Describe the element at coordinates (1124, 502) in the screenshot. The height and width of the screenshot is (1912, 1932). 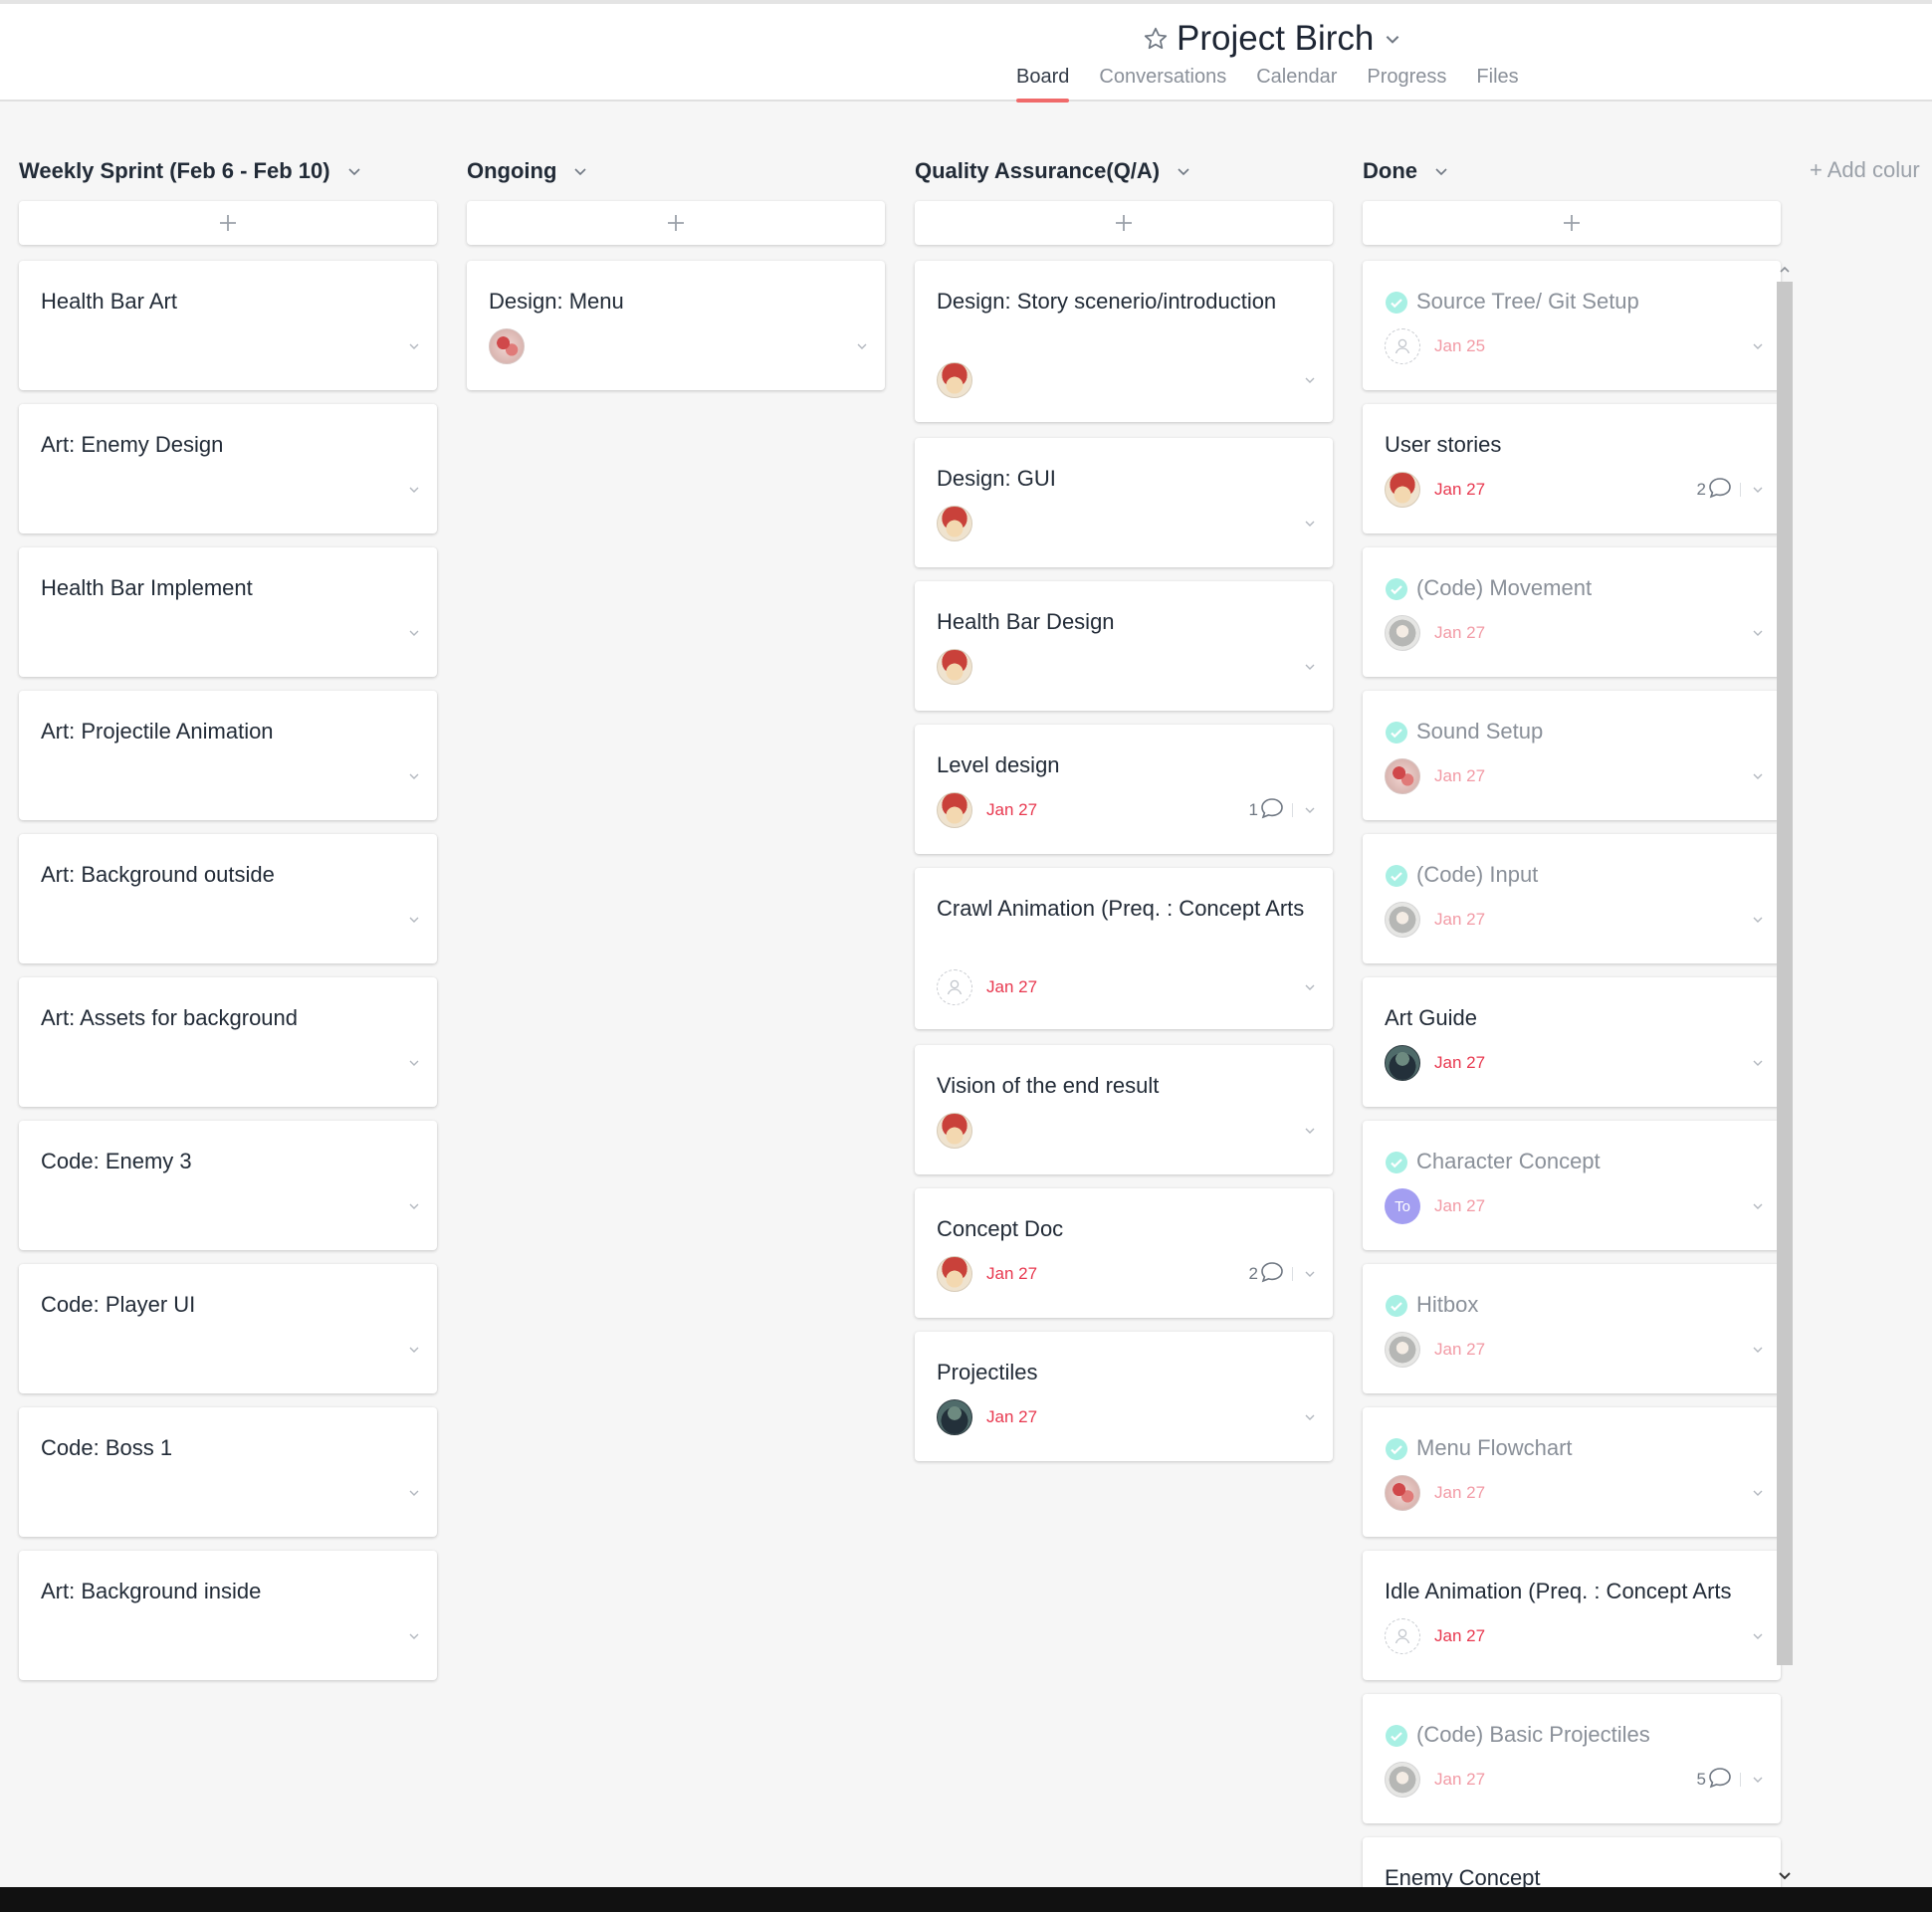
I see `task-card: Design: GUI` at that location.